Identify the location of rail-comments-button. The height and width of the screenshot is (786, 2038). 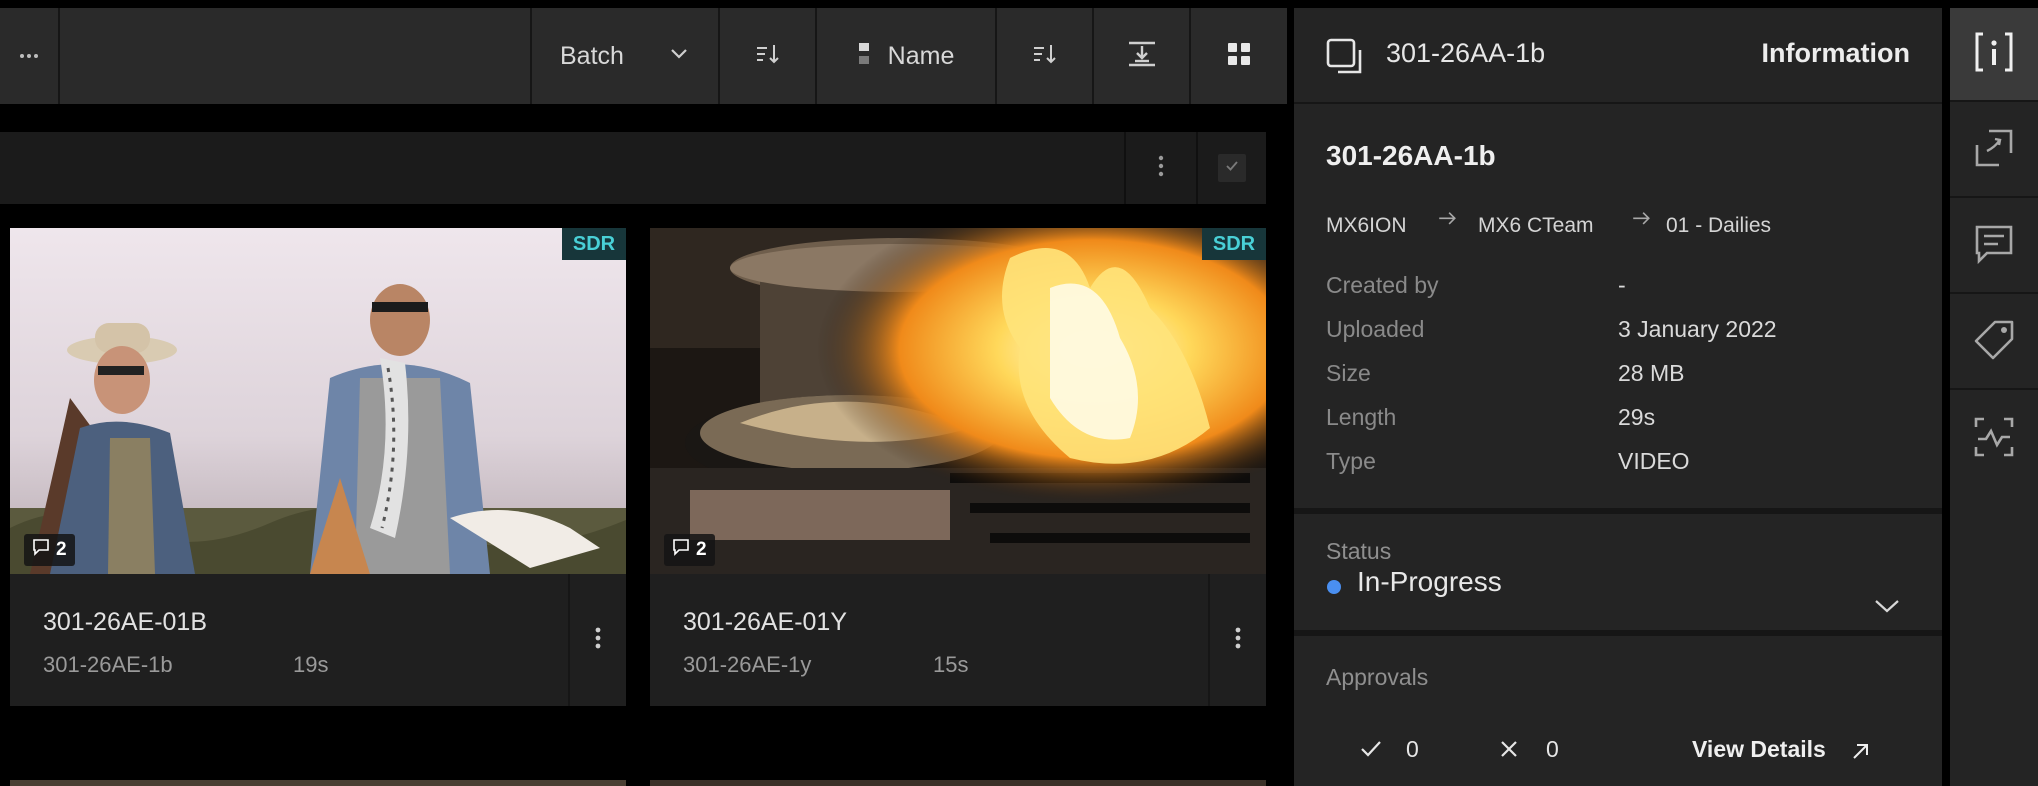
(1994, 247).